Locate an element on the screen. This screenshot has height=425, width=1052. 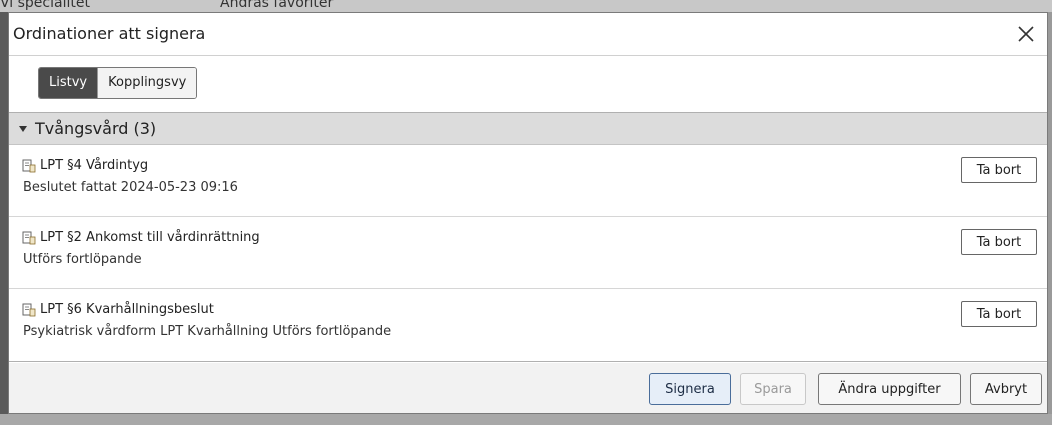
edit-details-button: Ändra uppgifter is located at coordinates (889, 389).